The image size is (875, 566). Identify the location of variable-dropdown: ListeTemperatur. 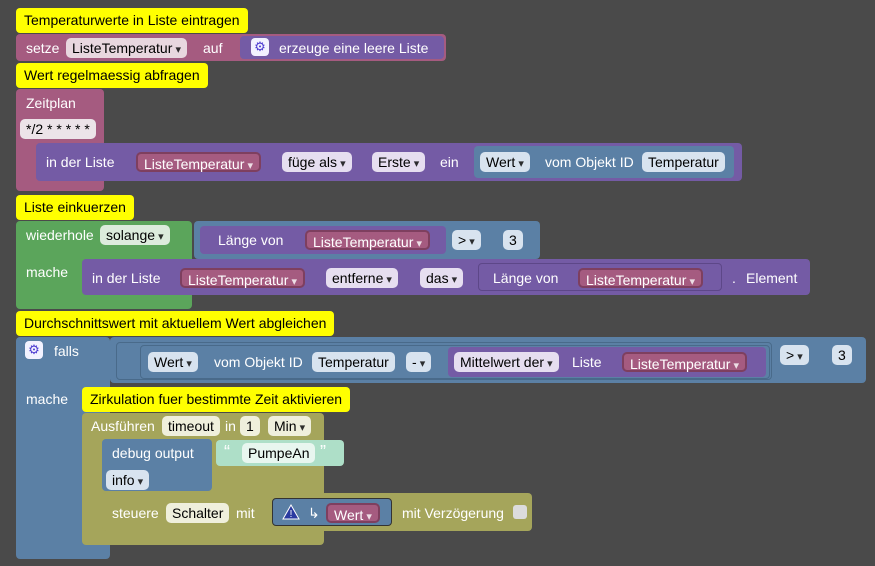
(126, 48).